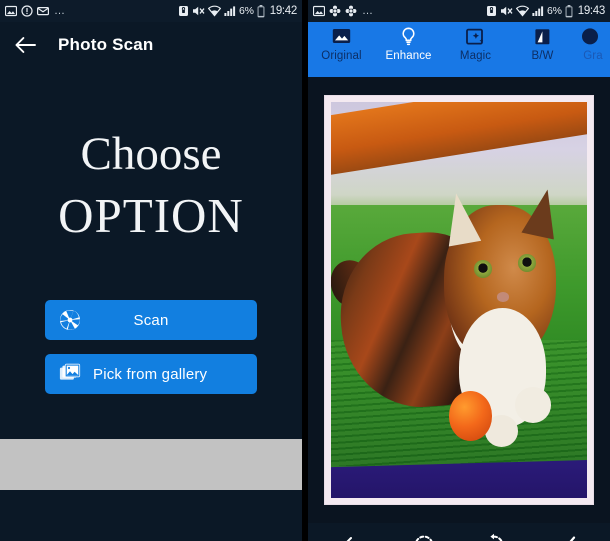  I want to click on left-app-bar: Photo Scan, so click(151, 45).